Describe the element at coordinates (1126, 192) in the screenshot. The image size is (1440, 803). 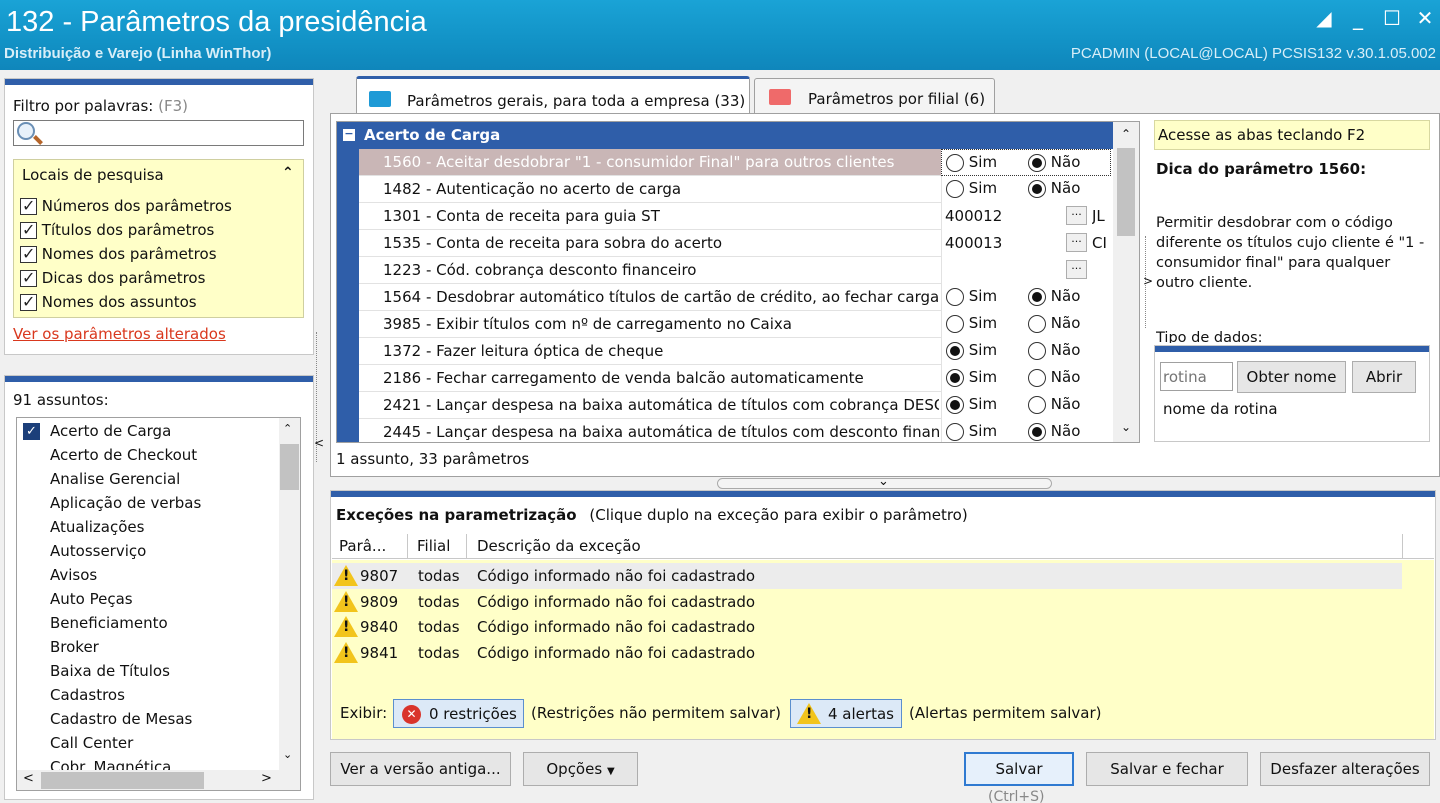
I see `grid-scroll-thumb` at that location.